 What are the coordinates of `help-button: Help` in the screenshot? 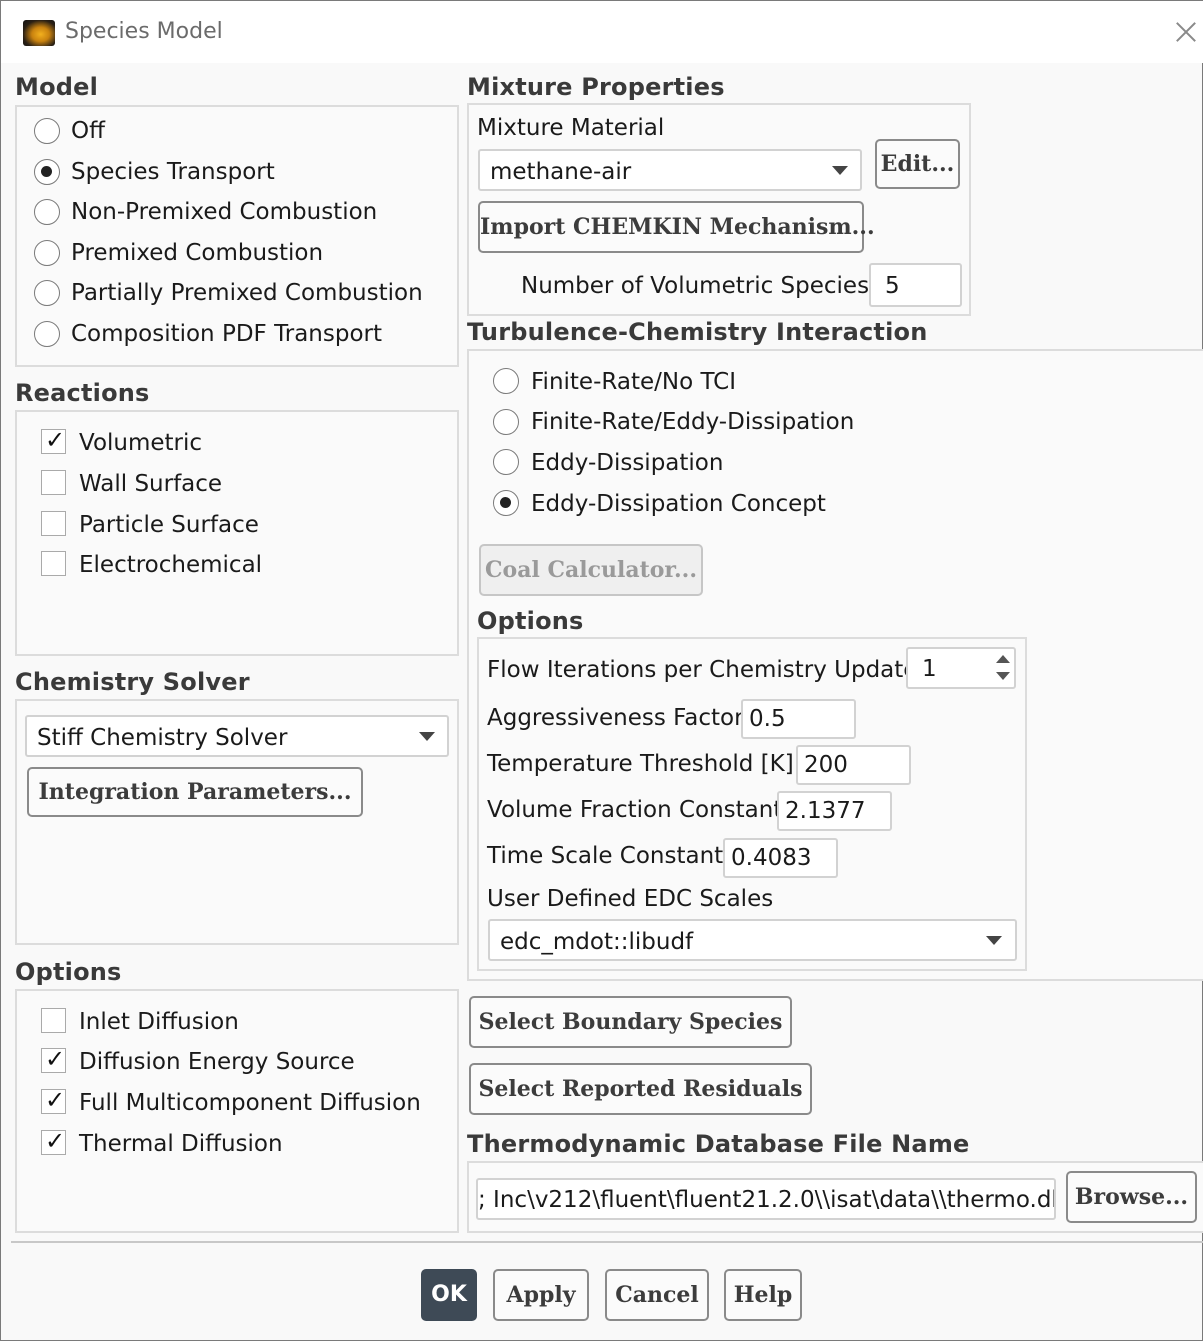 It's located at (763, 1295).